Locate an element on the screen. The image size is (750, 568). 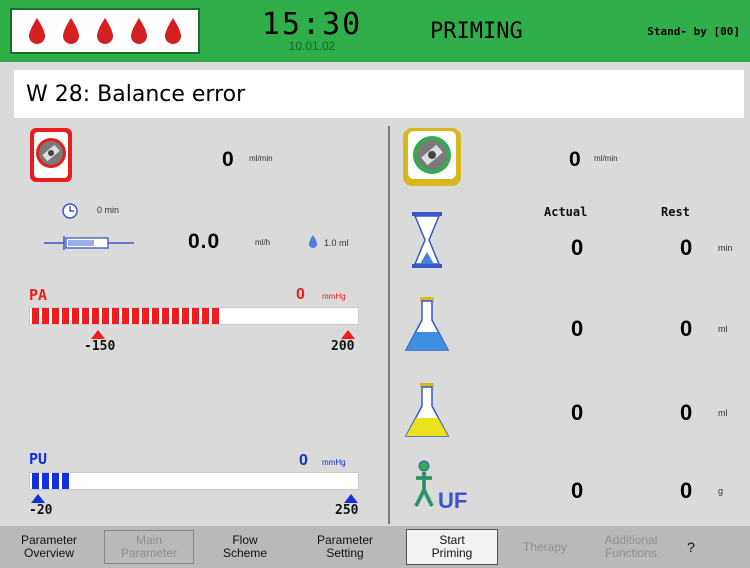
main-parameter-button: Main Parameter is located at coordinates (149, 547).